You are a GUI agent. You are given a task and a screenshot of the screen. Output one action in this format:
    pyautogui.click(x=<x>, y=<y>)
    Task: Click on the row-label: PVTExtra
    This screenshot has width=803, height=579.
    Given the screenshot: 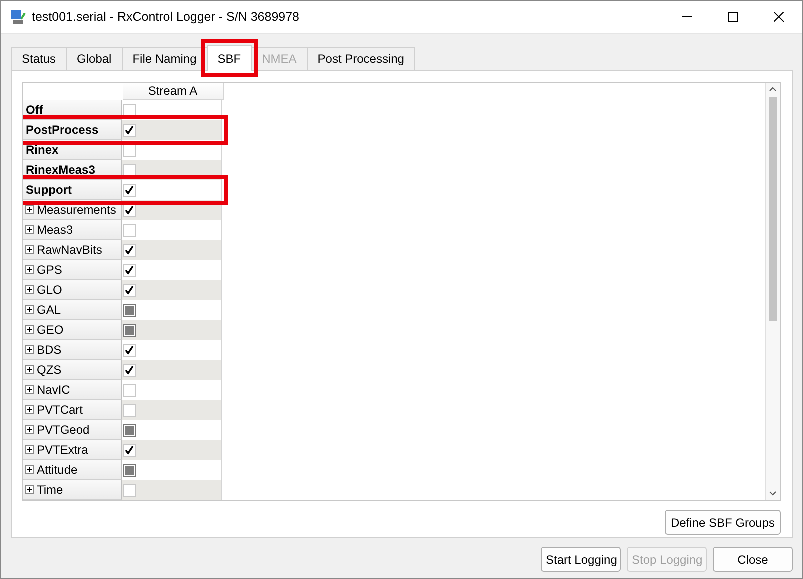 What is the action you would take?
    pyautogui.click(x=62, y=449)
    